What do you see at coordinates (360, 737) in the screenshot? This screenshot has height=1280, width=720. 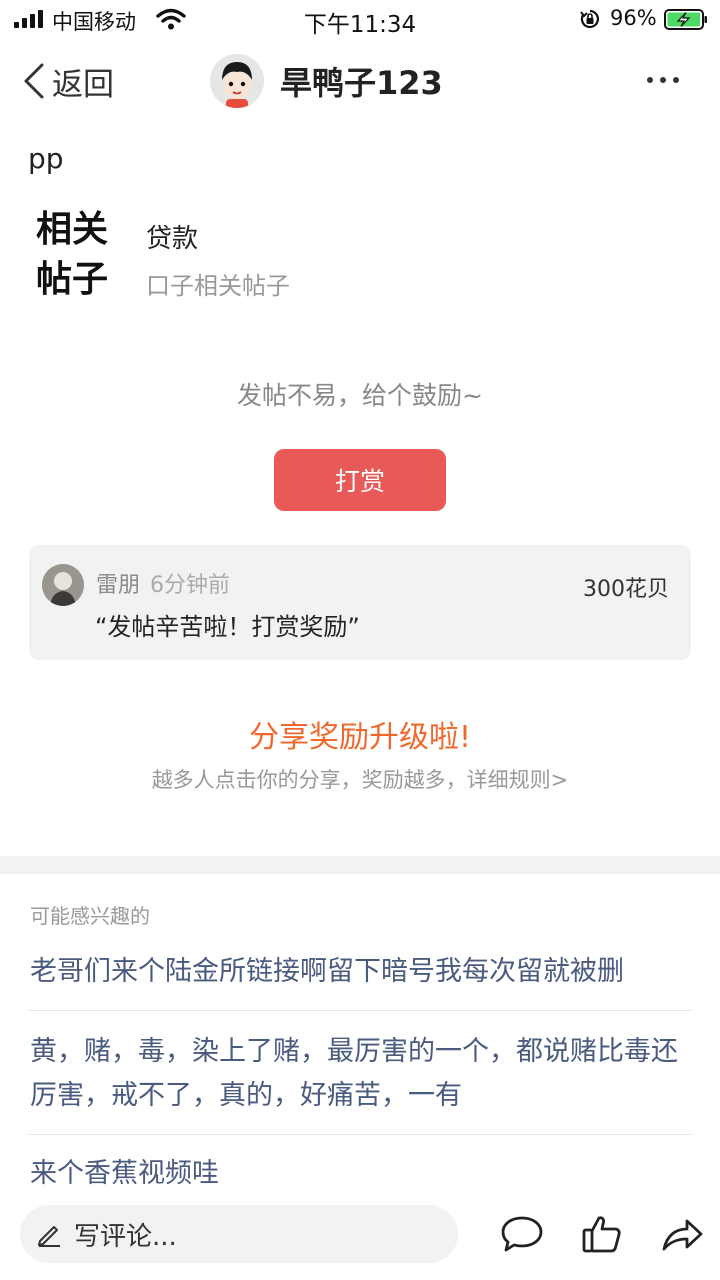 I see `share-reward-title: 分享奖励升级啦!` at bounding box center [360, 737].